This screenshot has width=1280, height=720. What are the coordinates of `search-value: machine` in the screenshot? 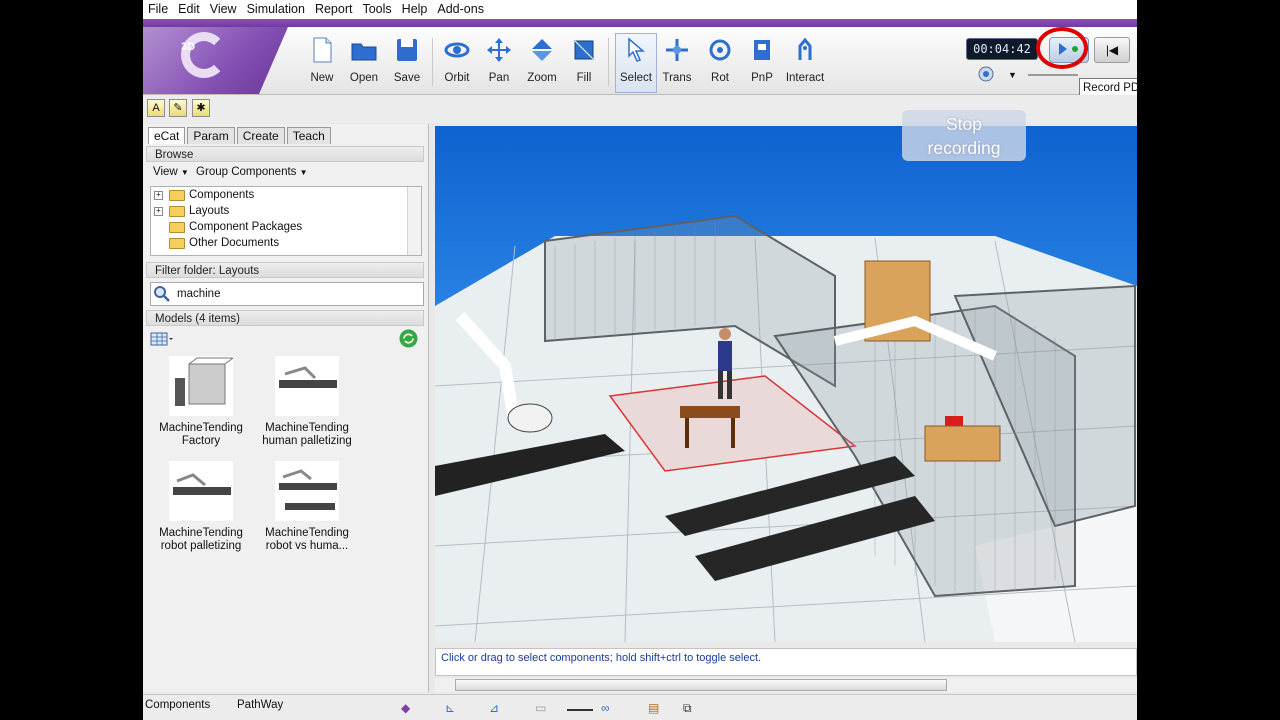 It's located at (199, 294).